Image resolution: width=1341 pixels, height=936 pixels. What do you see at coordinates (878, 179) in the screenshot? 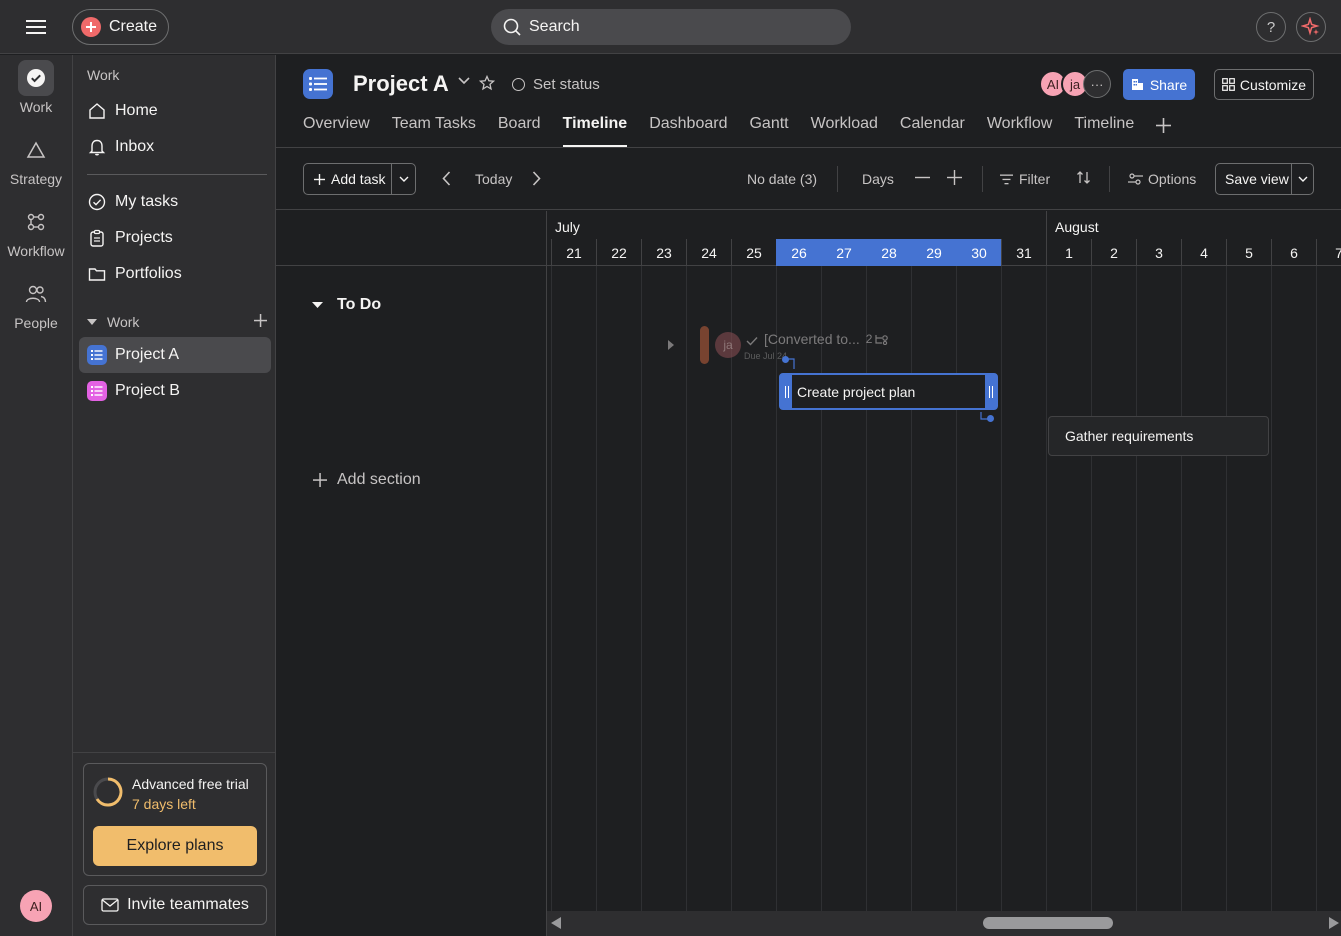
I see `days-zoom-select: Days` at bounding box center [878, 179].